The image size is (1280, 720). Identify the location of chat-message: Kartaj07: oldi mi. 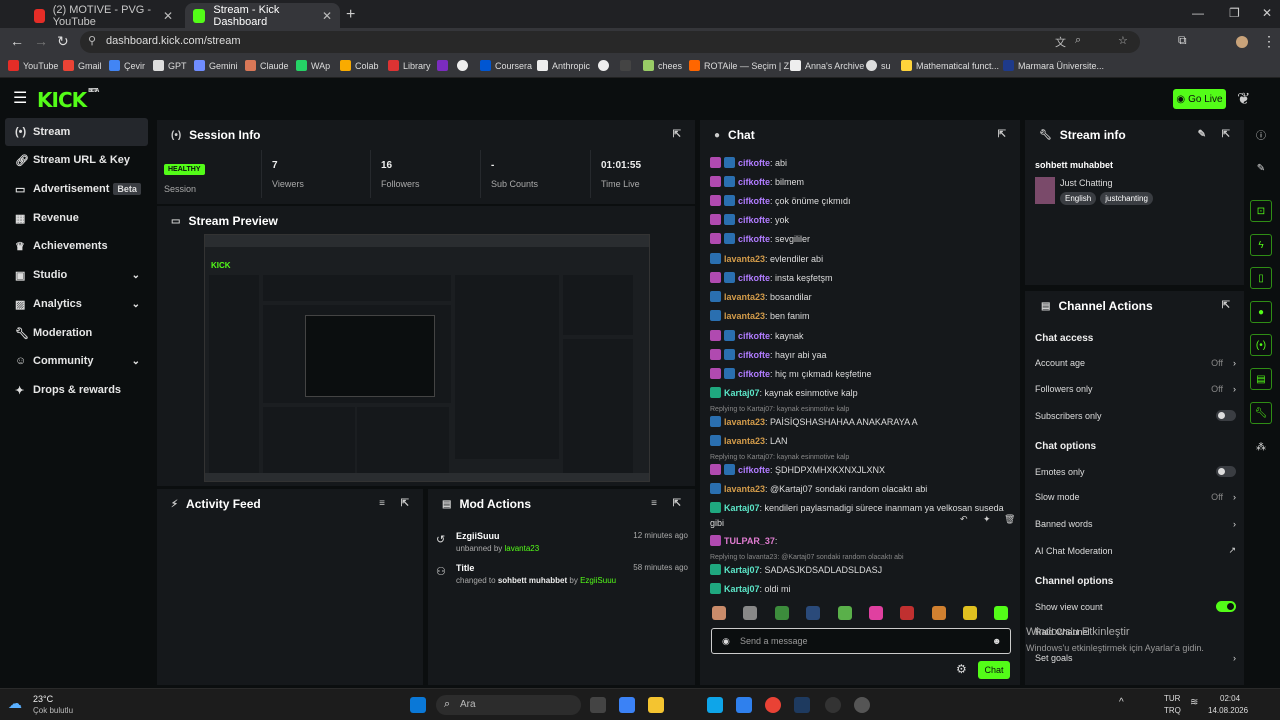
(860, 588).